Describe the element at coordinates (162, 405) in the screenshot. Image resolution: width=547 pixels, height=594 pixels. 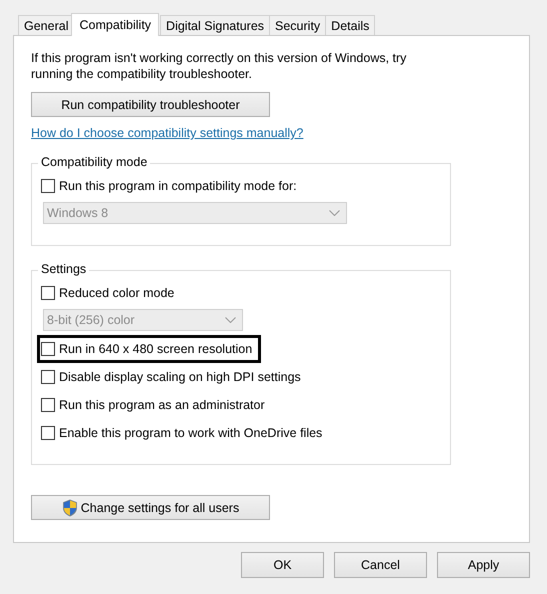
I see `checkbox-label: Run this program as an administrator` at that location.